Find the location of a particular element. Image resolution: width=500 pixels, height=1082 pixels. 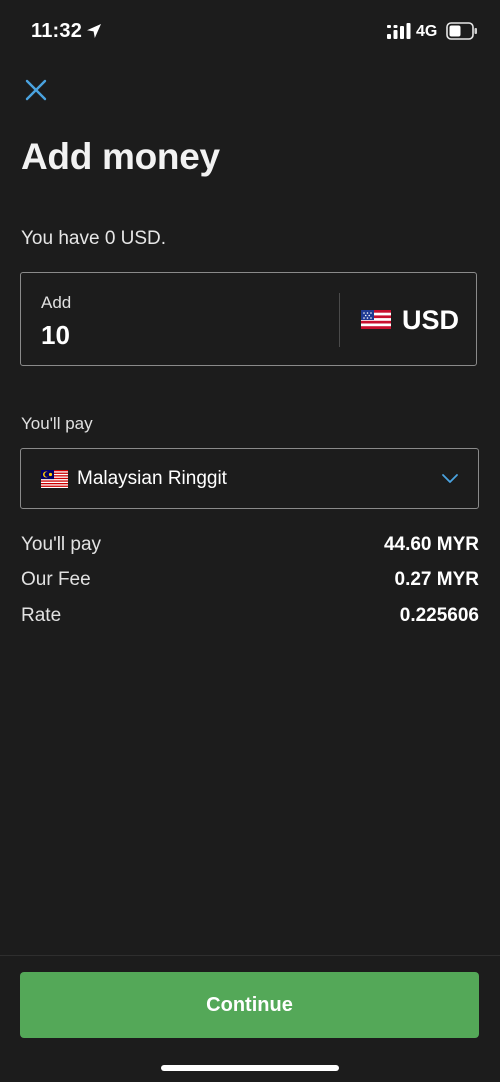

currency-selector: USD is located at coordinates (409, 319).